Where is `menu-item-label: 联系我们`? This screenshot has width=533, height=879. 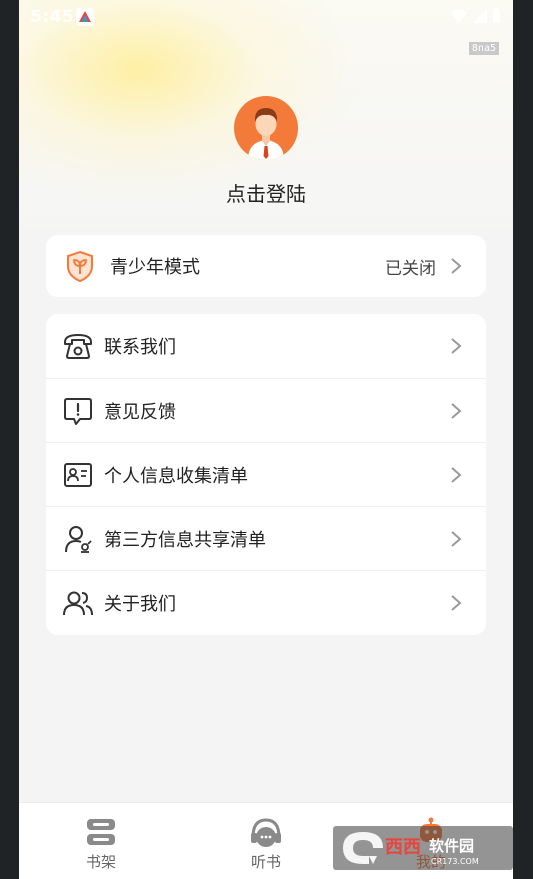
menu-item-label: 联系我们 is located at coordinates (140, 347).